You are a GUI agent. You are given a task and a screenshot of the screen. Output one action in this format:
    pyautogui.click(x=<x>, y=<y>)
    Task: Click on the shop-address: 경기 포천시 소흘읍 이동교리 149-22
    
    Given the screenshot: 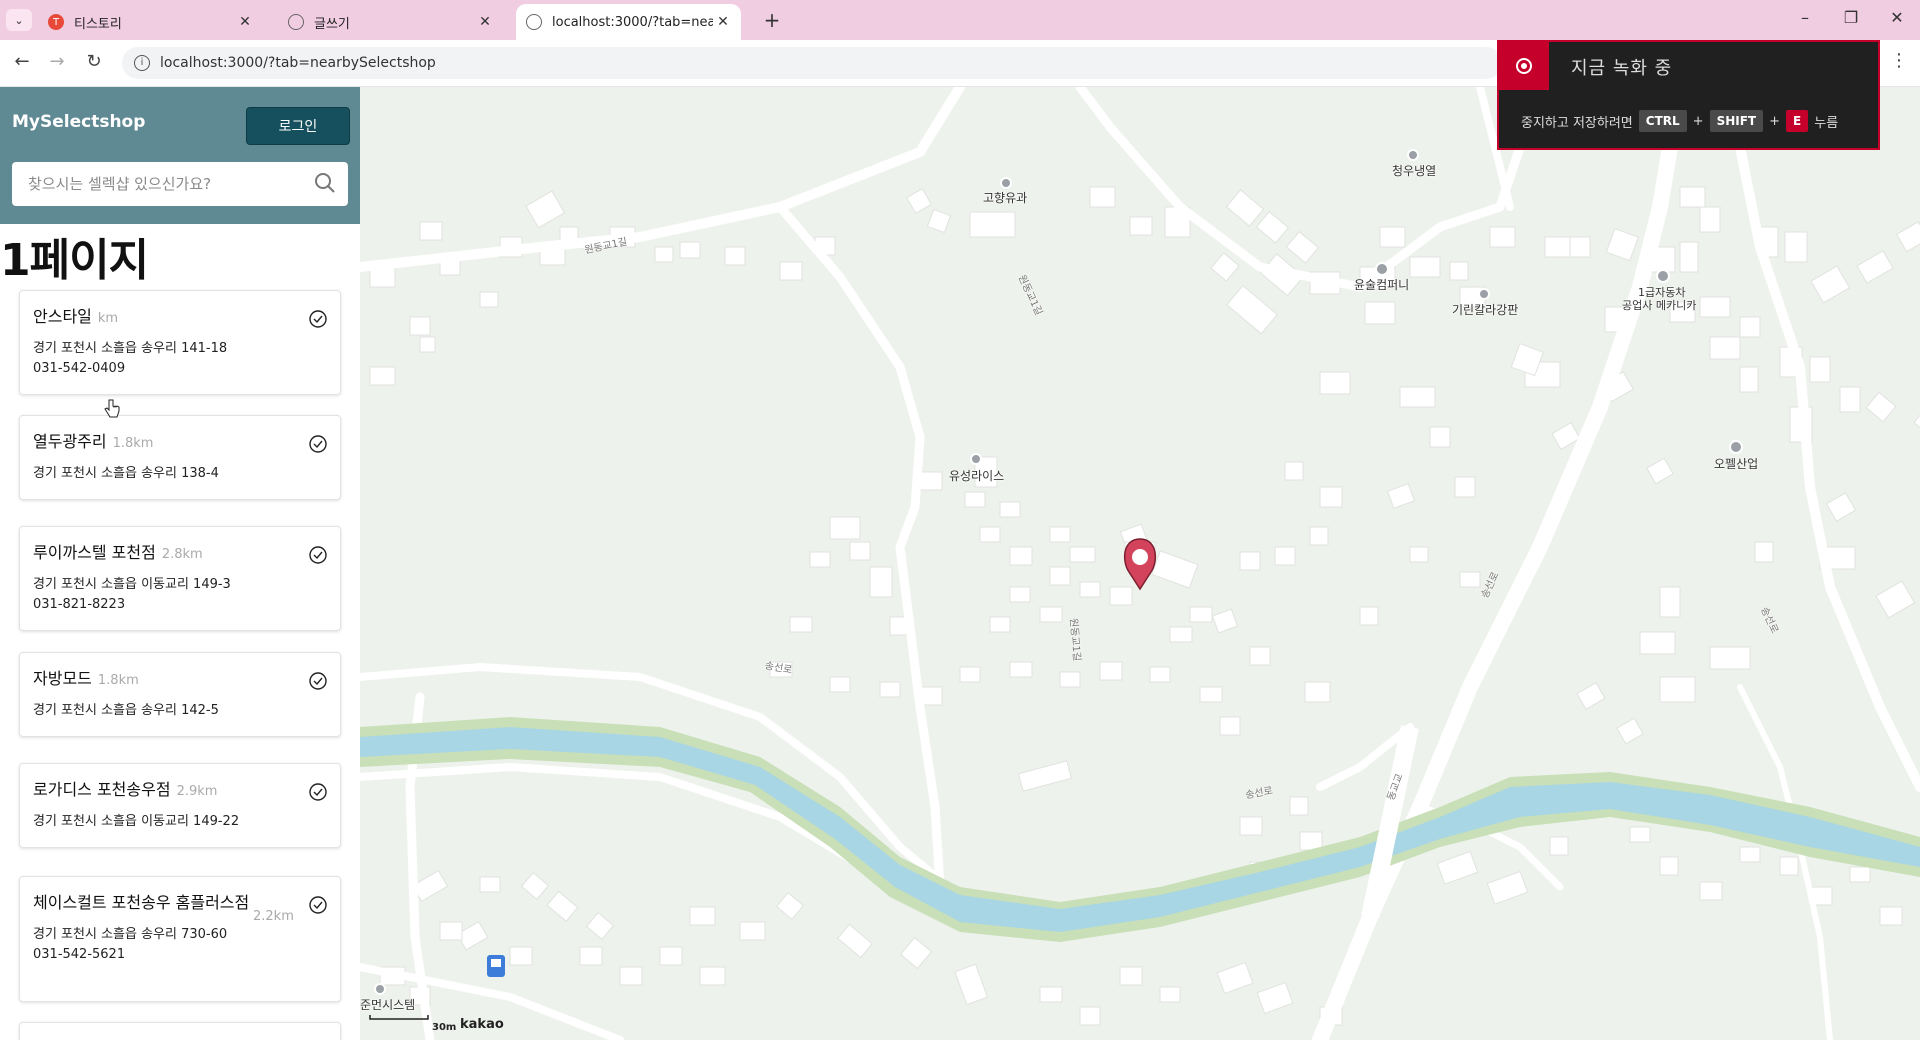 What is the action you would take?
    pyautogui.click(x=136, y=821)
    